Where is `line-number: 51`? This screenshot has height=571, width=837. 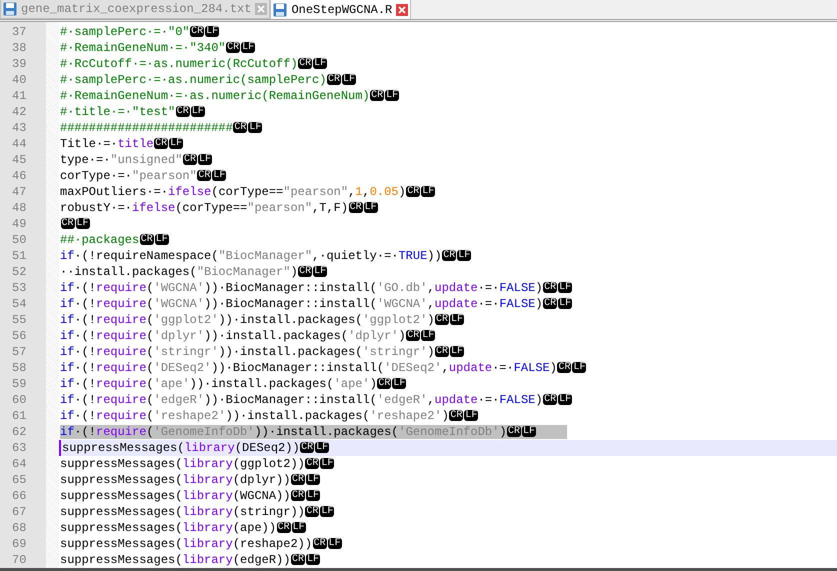 line-number: 51 is located at coordinates (19, 256).